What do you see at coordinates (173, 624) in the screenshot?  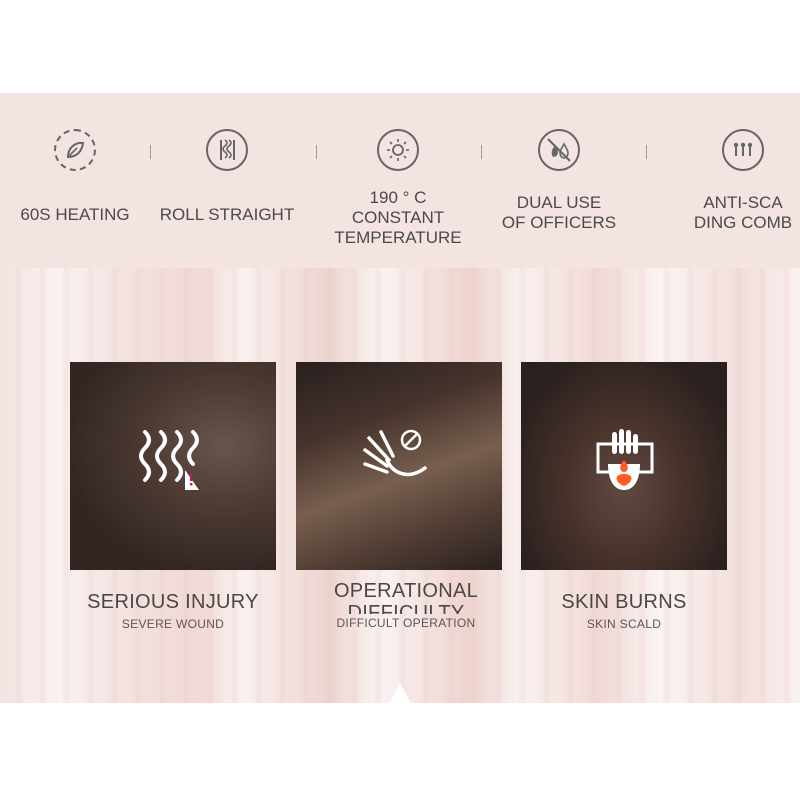 I see `card-subtitle: SEVERE WOUND` at bounding box center [173, 624].